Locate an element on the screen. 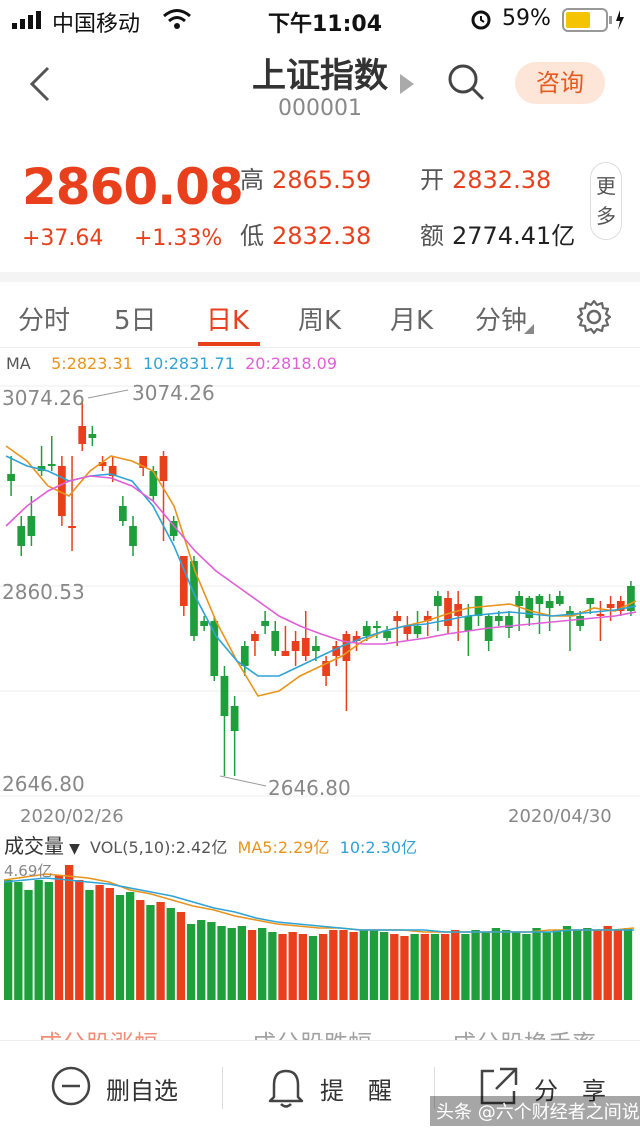  more-button: 更多 is located at coordinates (606, 201).